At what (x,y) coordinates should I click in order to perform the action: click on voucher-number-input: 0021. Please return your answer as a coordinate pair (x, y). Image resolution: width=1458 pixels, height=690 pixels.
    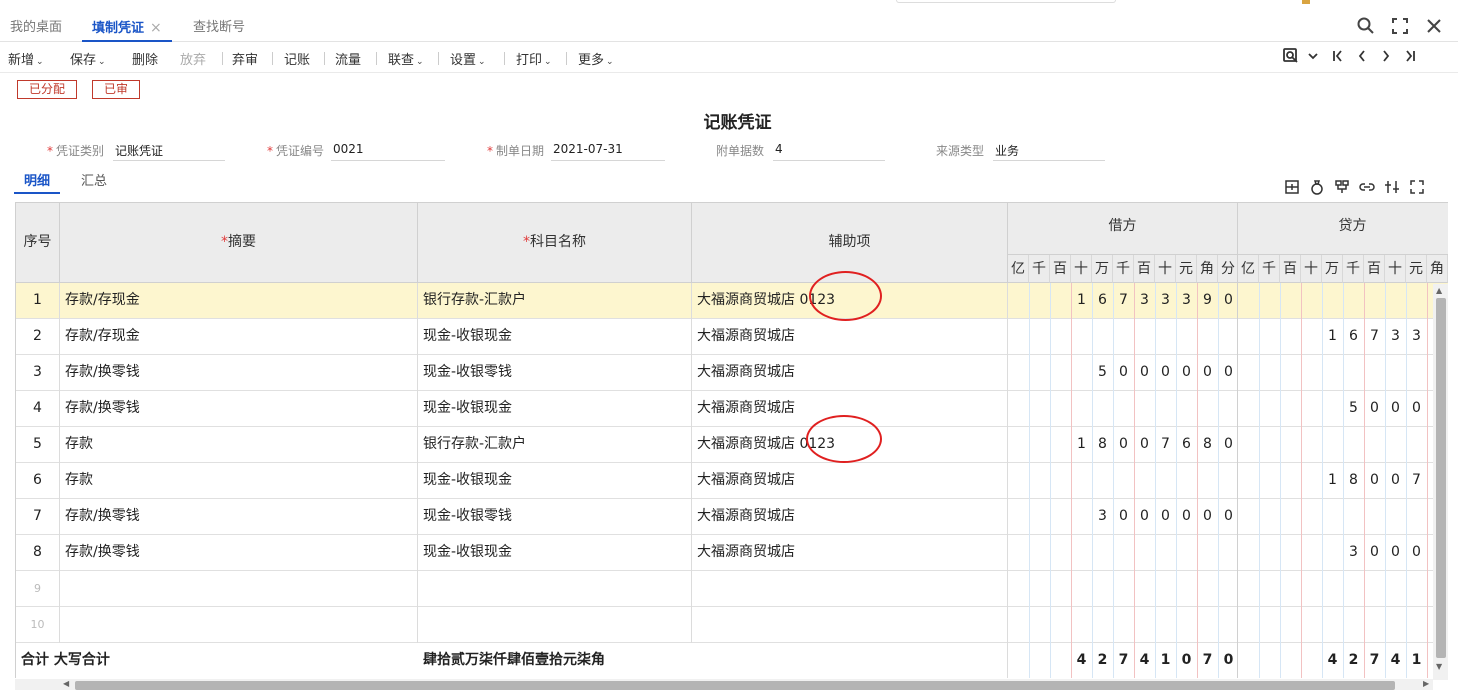
    Looking at the image, I should click on (388, 151).